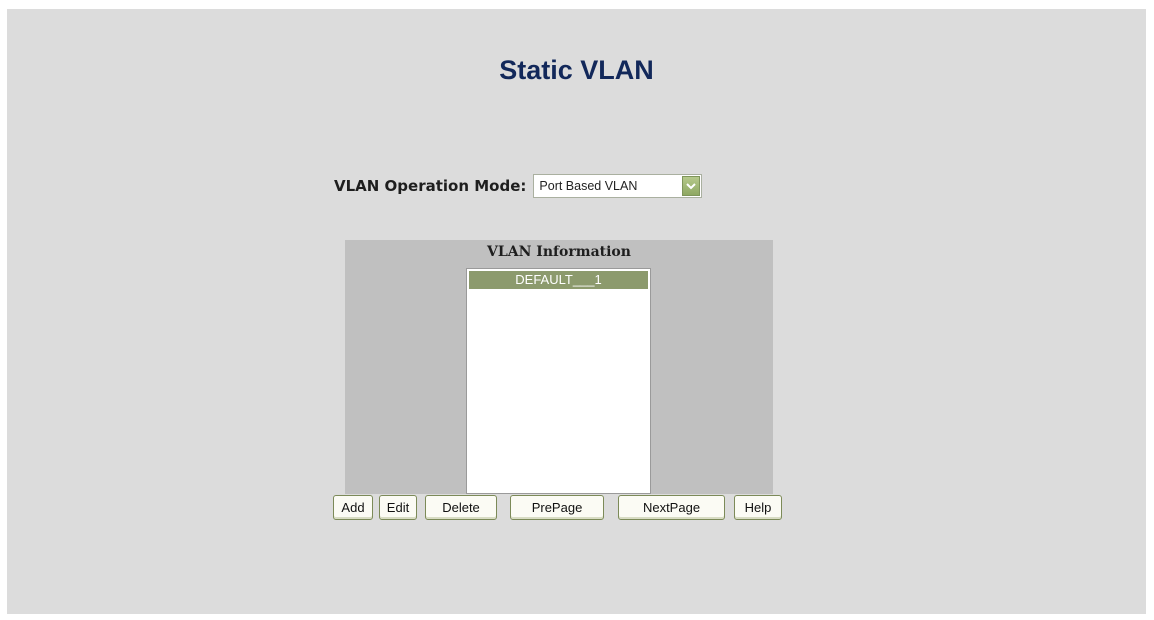 The height and width of the screenshot is (620, 1154). I want to click on nextpage-button: NextPage, so click(671, 507).